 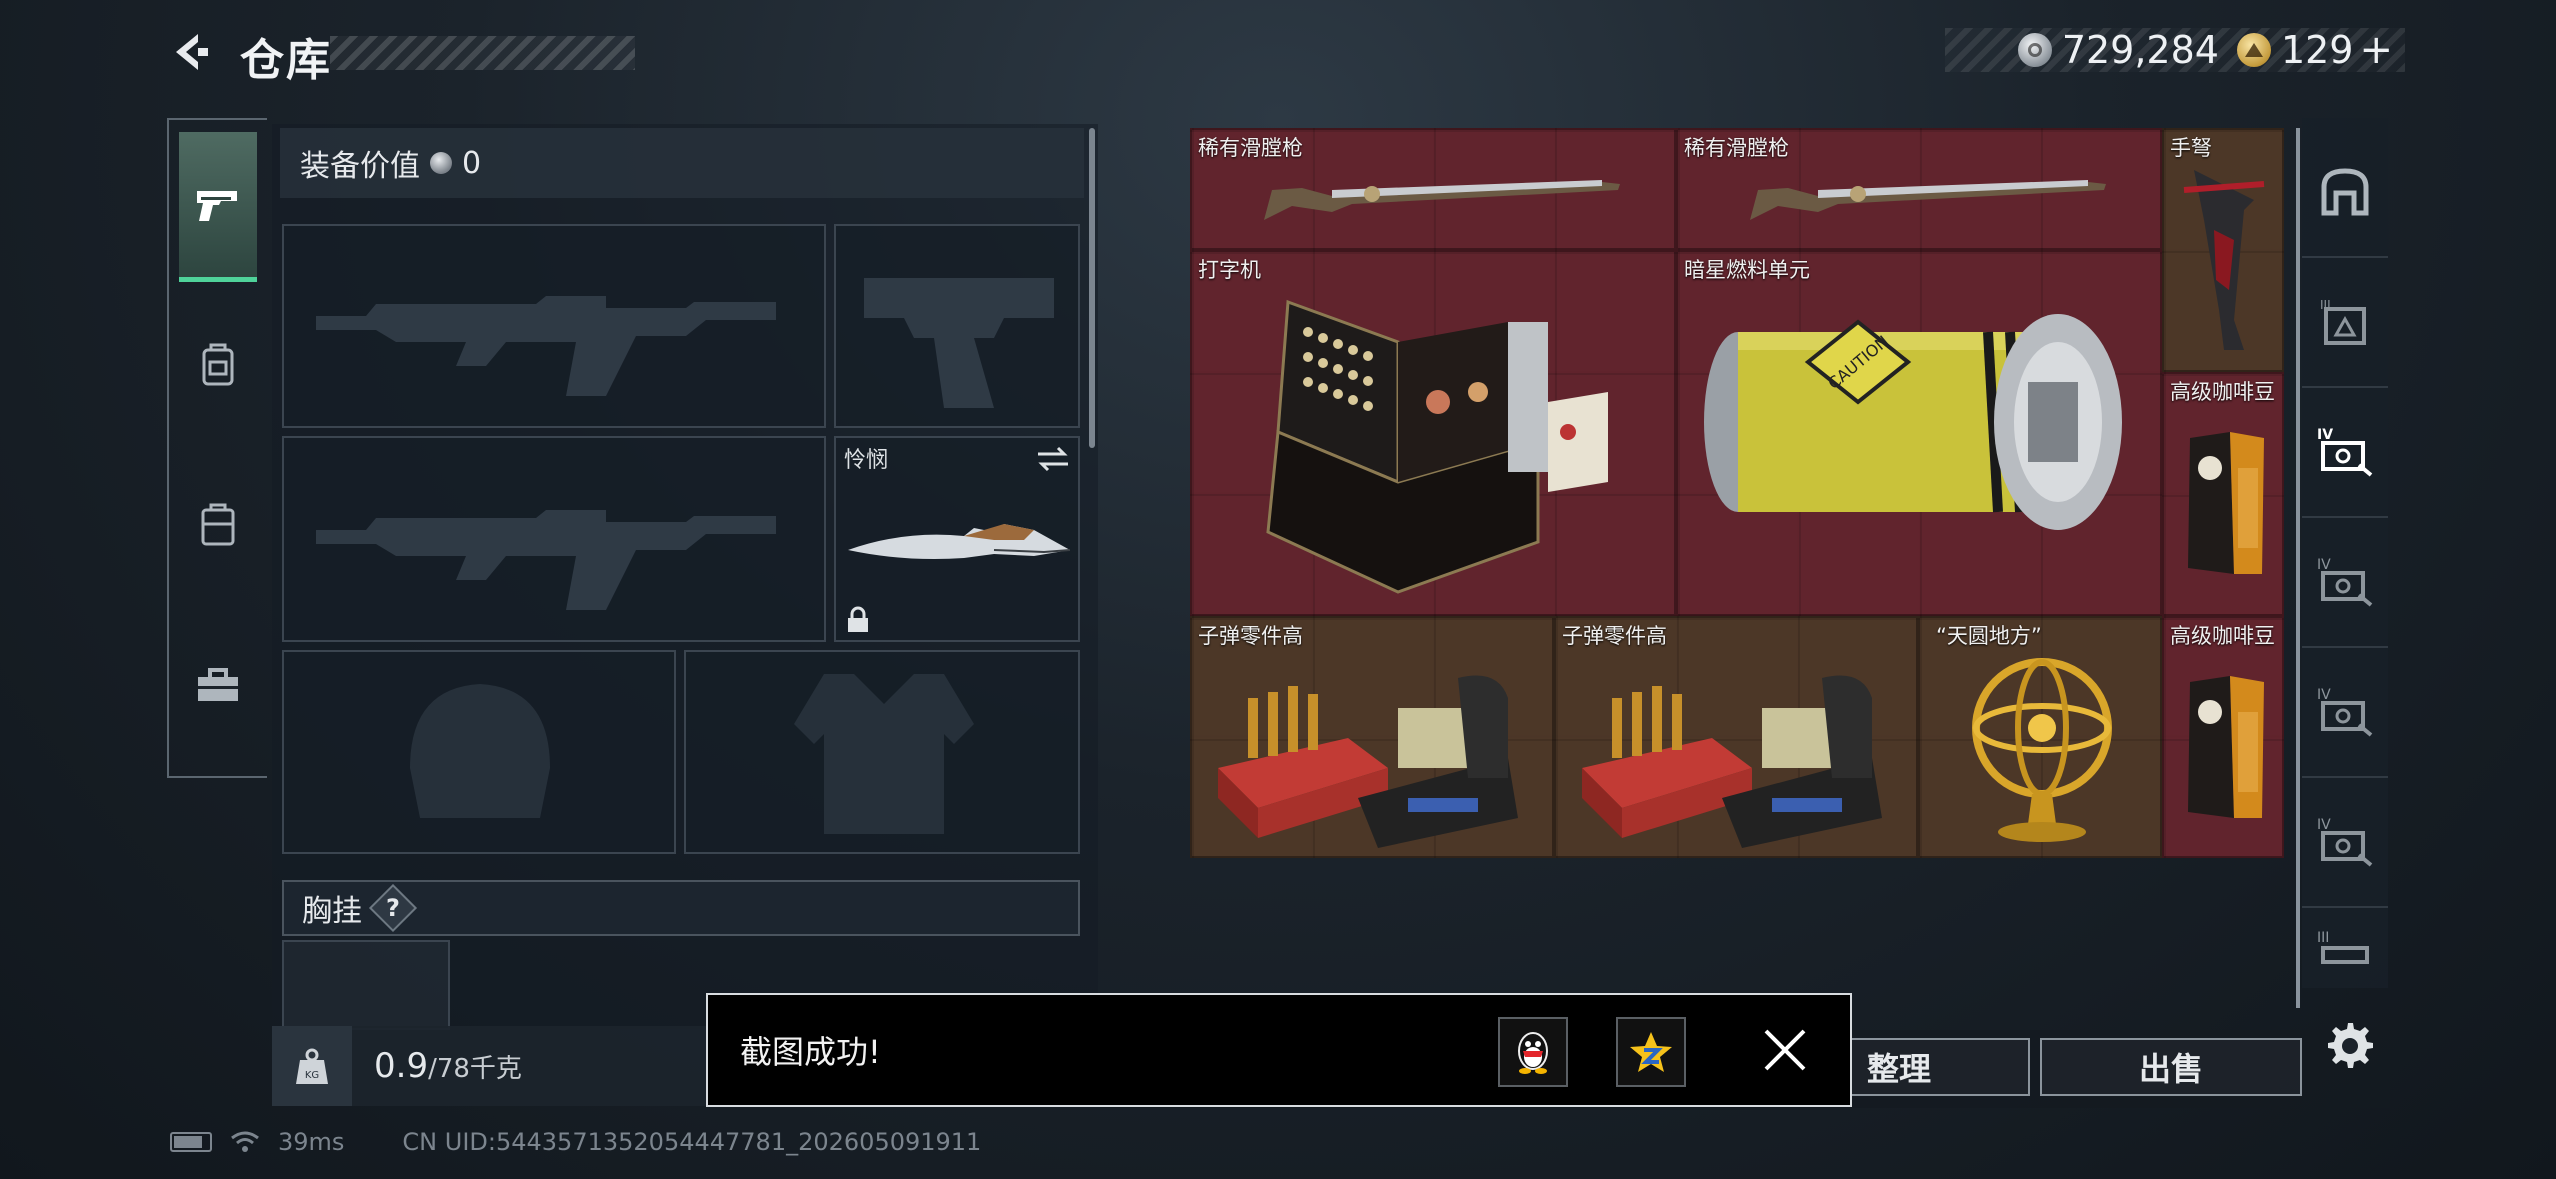 What do you see at coordinates (1250, 636) in the screenshot?
I see `item-label: 子弹零件高` at bounding box center [1250, 636].